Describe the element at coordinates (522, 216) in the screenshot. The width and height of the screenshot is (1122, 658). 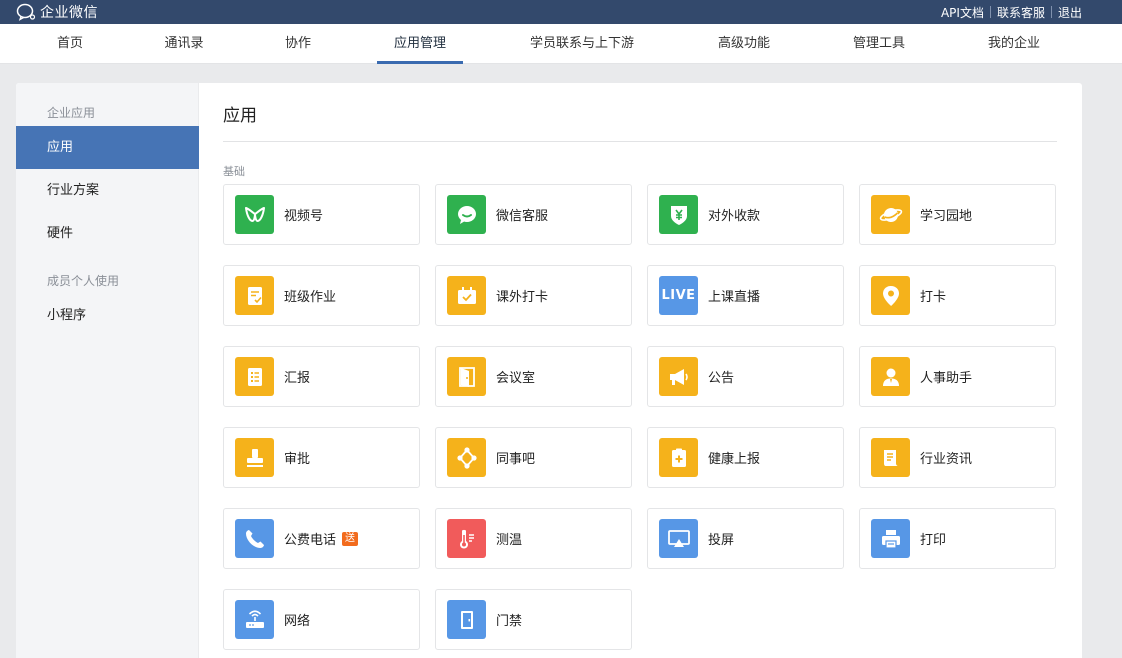
I see `app-tile-label: 微信客服` at that location.